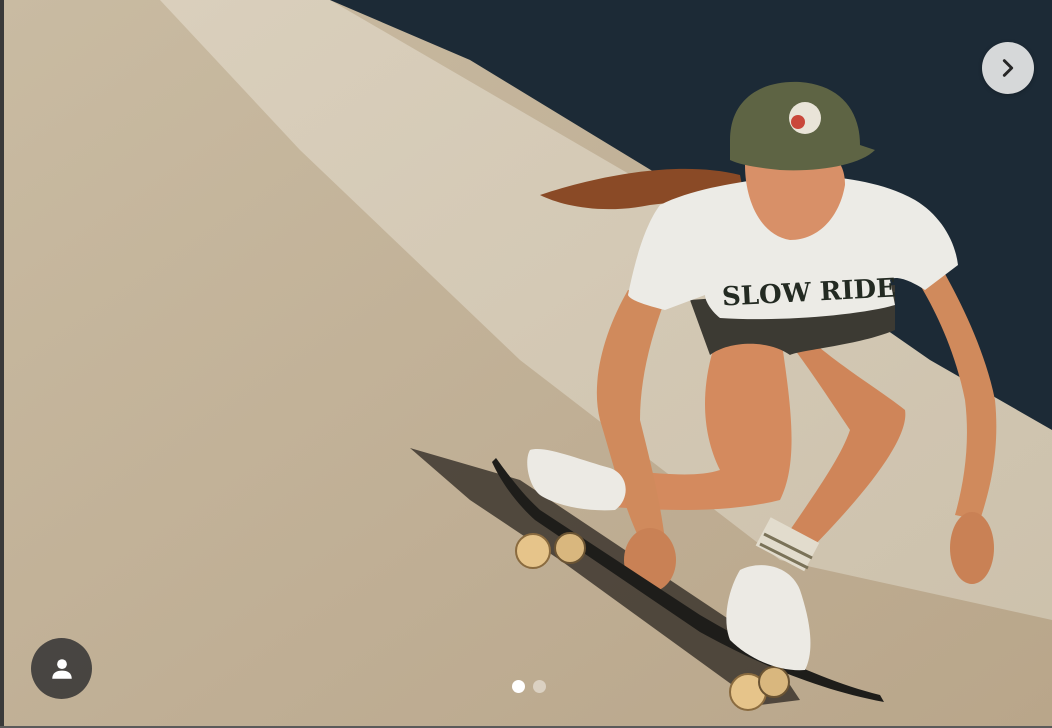 This screenshot has height=728, width=1052. What do you see at coordinates (972, 548) in the screenshot?
I see `right-hand` at bounding box center [972, 548].